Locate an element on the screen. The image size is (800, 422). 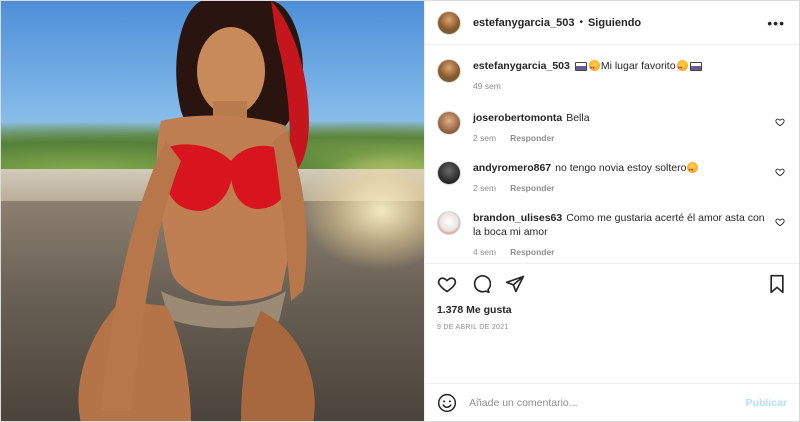
caption-time: 49 sem is located at coordinates (487, 86).